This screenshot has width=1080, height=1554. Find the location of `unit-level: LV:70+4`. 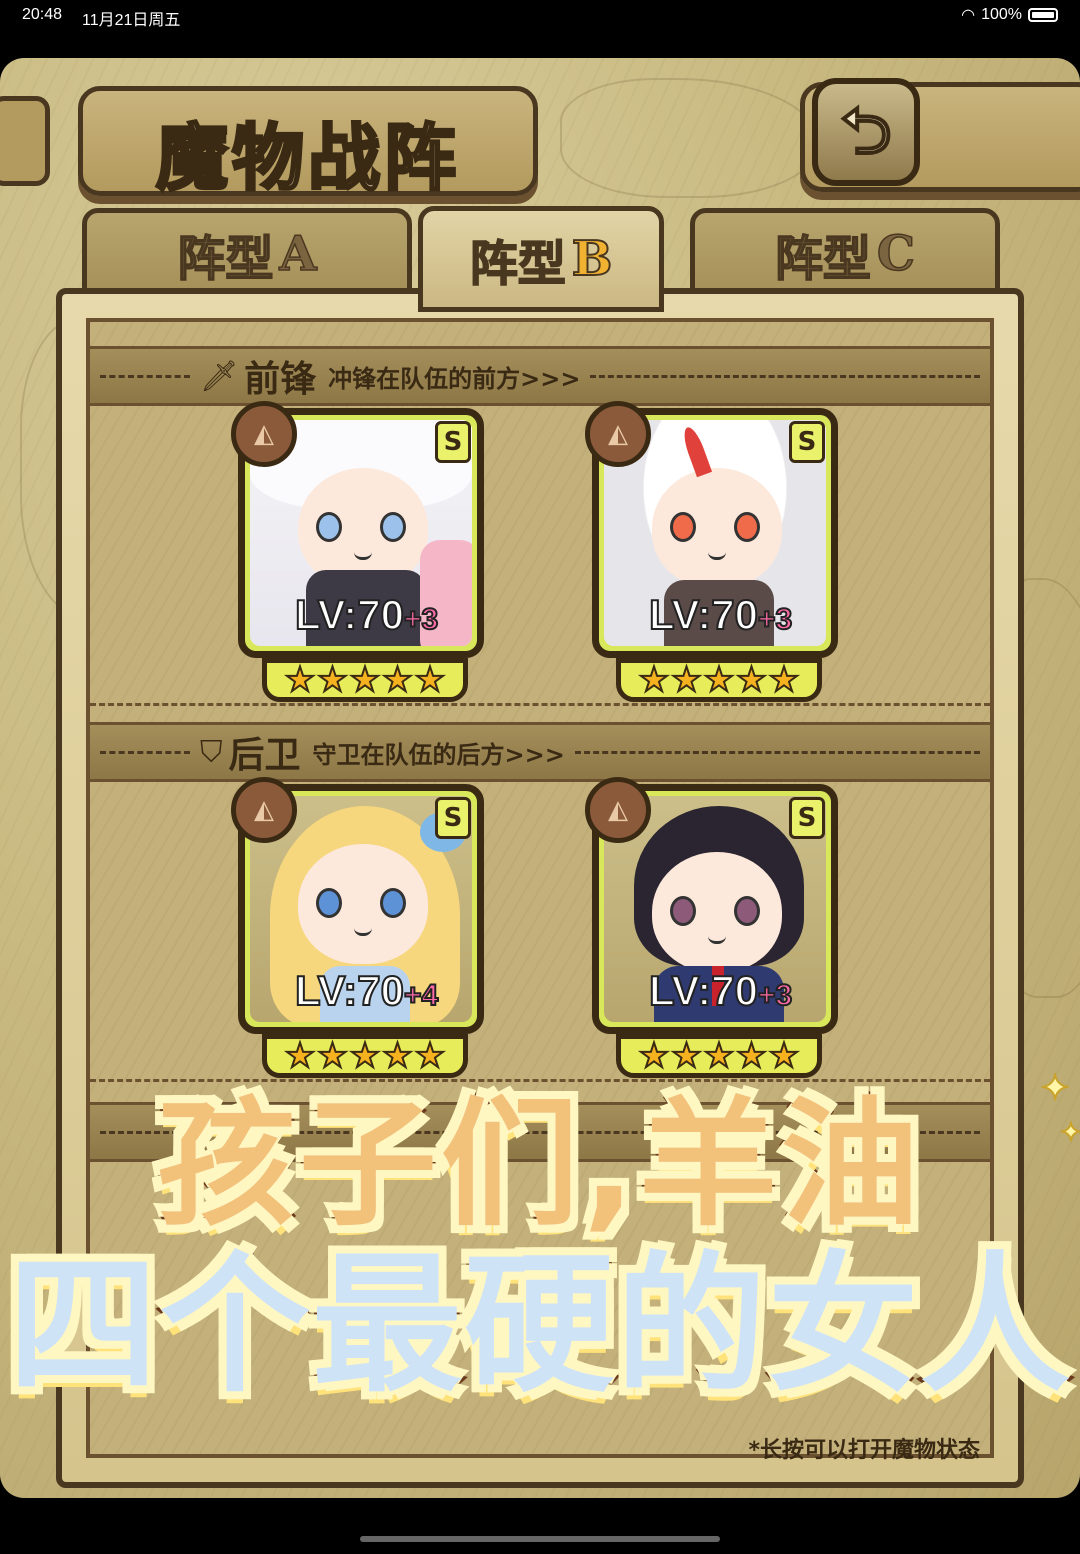

unit-level: LV:70+4 is located at coordinates (366, 990).